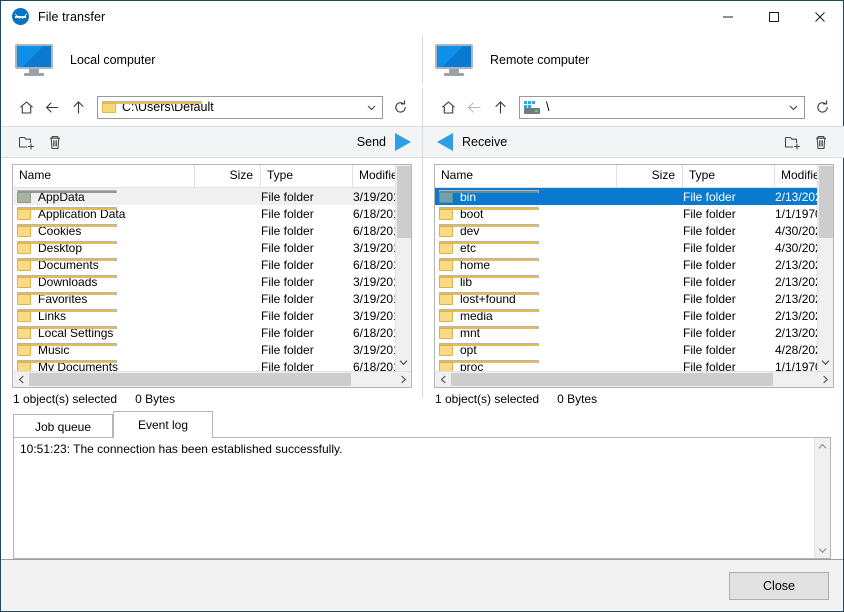 Image resolution: width=844 pixels, height=612 pixels. Describe the element at coordinates (634, 213) in the screenshot. I see `table-row: boot File folder 1/1/1970` at that location.